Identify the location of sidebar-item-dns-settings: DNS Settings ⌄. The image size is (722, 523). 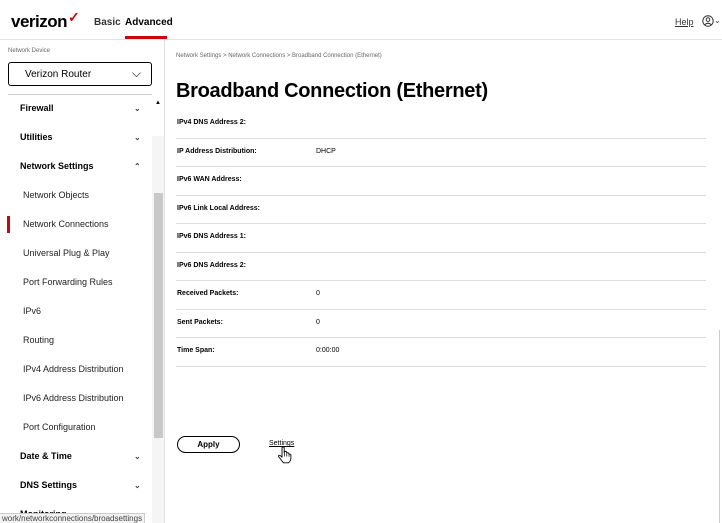
(76, 485).